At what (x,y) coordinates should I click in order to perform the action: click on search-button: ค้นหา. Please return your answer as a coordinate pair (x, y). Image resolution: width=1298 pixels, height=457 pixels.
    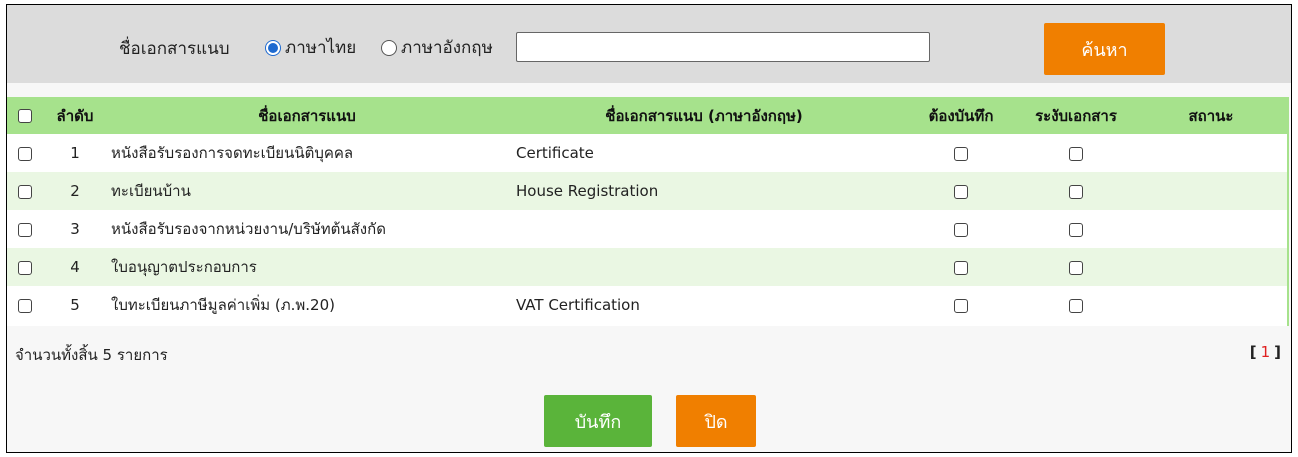
    Looking at the image, I should click on (1104, 49).